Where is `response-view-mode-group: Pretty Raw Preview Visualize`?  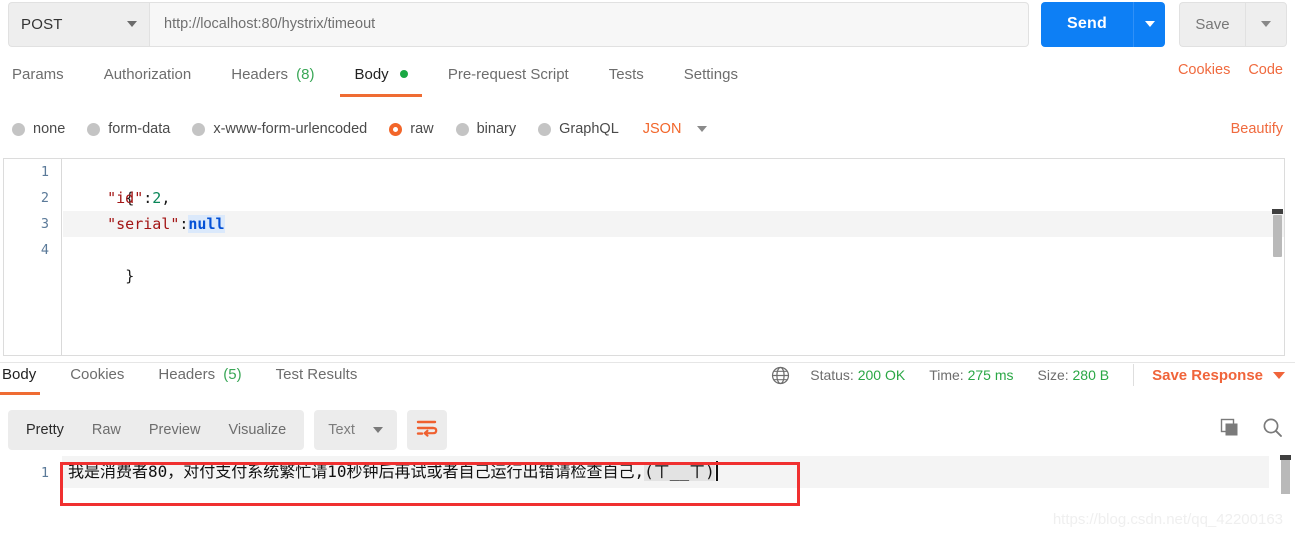 response-view-mode-group: Pretty Raw Preview Visualize is located at coordinates (156, 430).